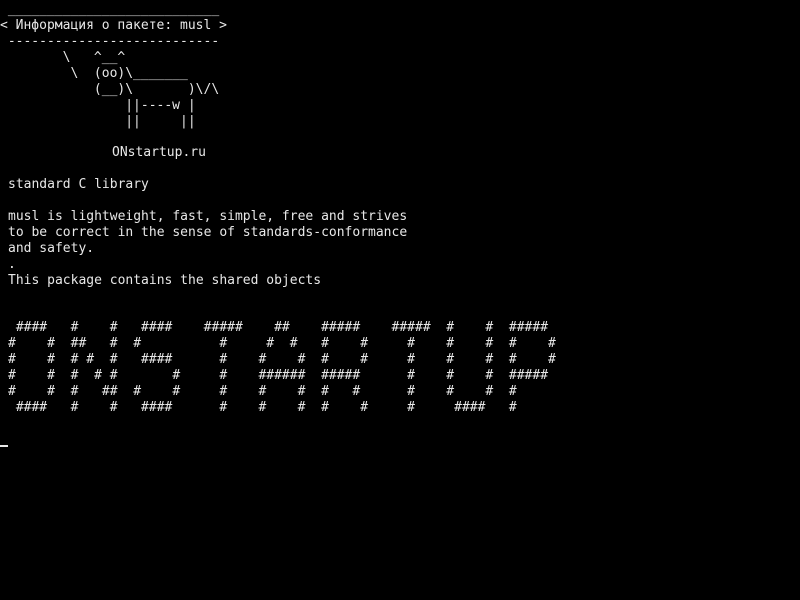 The image size is (800, 600). I want to click on cowsay-line: \ (oo)\_______, so click(94, 73).